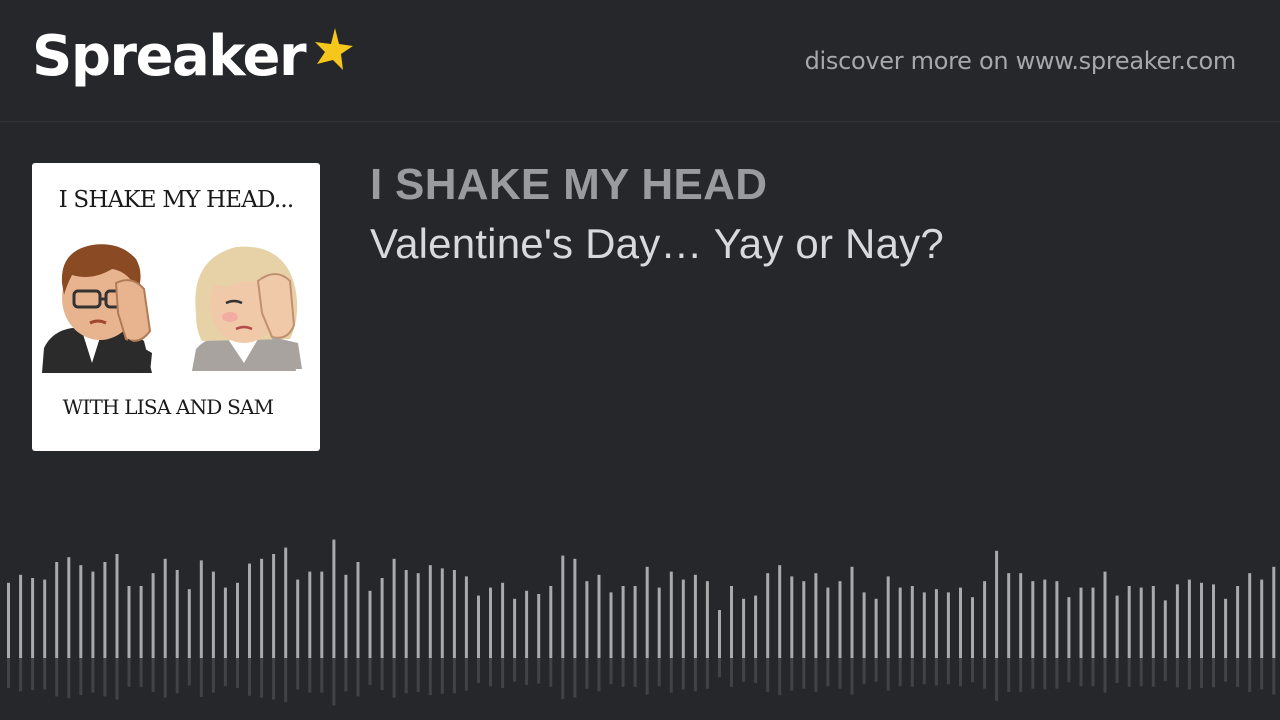 The image size is (1280, 720). What do you see at coordinates (168, 407) in the screenshot?
I see `cover-art-subtitle: WITH LISA AND SAM` at bounding box center [168, 407].